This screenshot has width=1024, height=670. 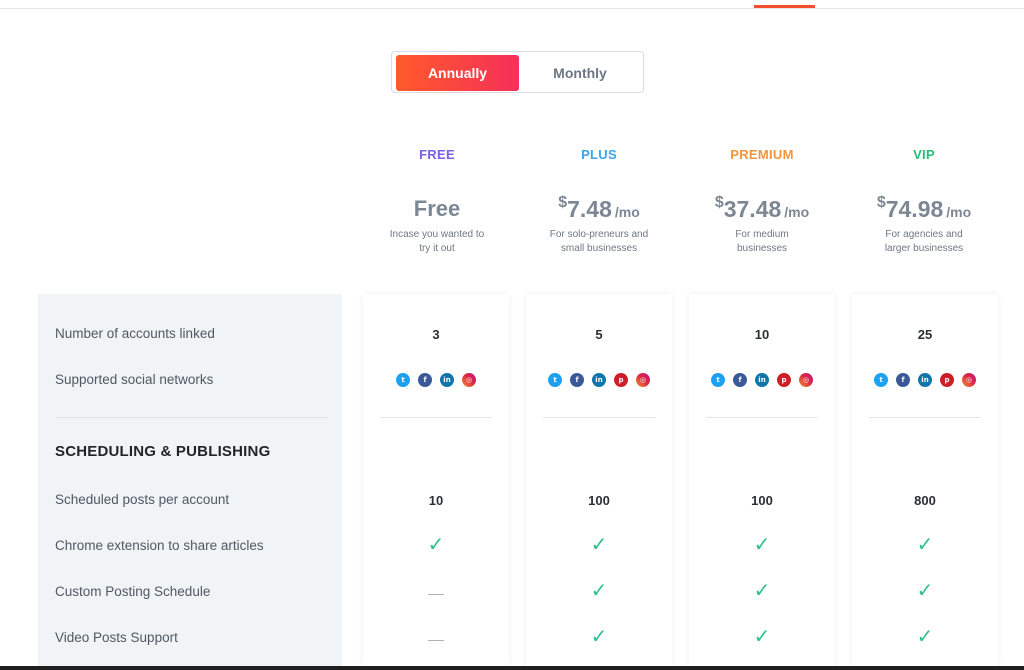 What do you see at coordinates (925, 500) in the screenshot?
I see `scheduled-posts-value: 800` at bounding box center [925, 500].